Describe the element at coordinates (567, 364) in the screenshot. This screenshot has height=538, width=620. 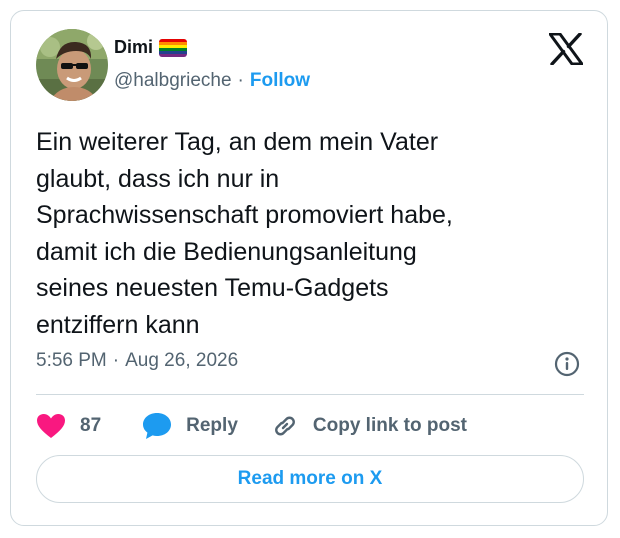
I see `info-icon` at that location.